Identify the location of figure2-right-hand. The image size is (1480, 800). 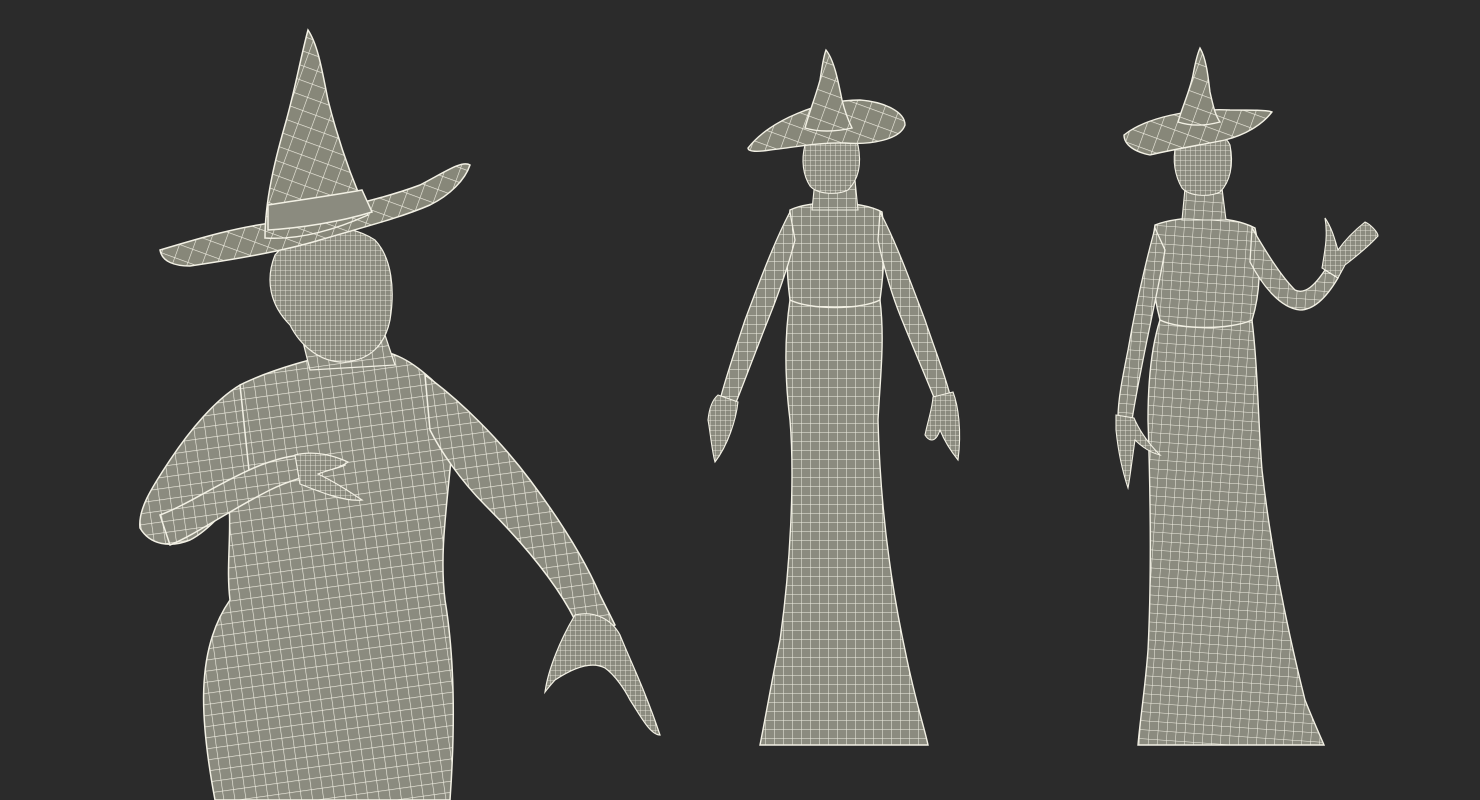
(942, 426).